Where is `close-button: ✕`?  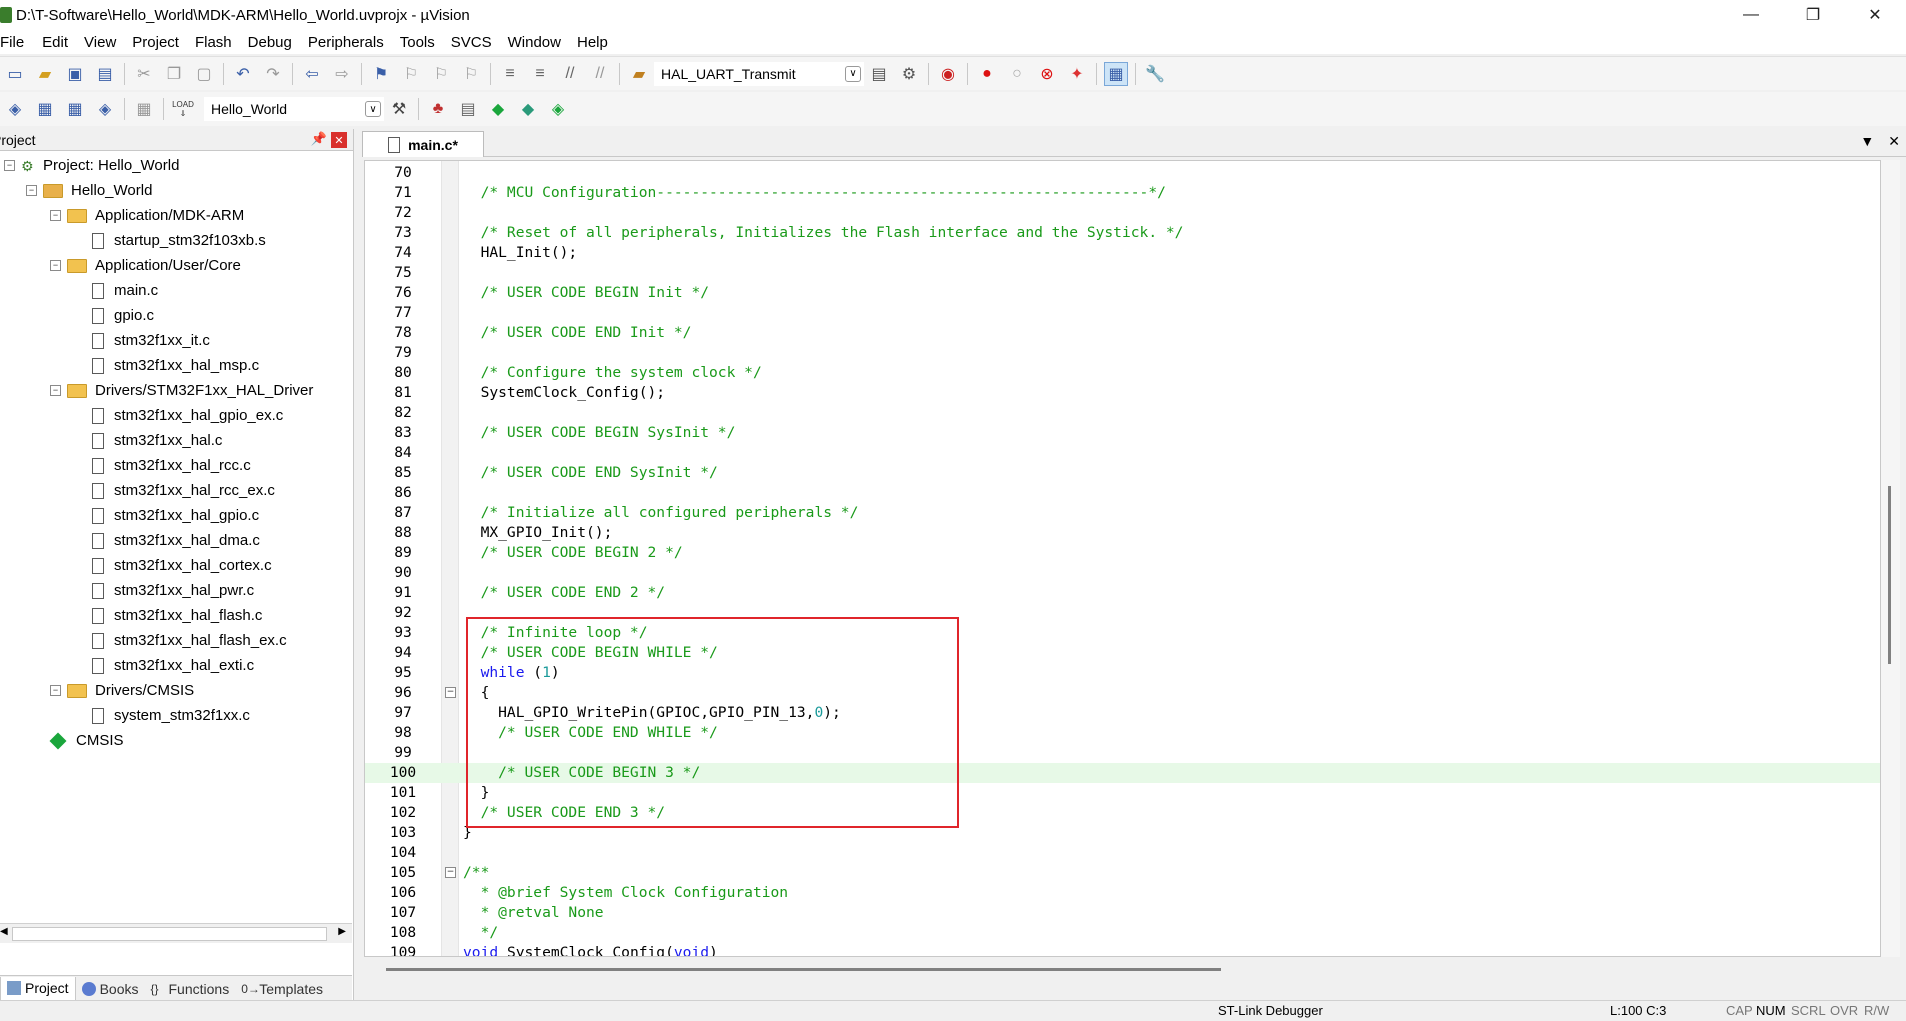 close-button: ✕ is located at coordinates (1875, 15).